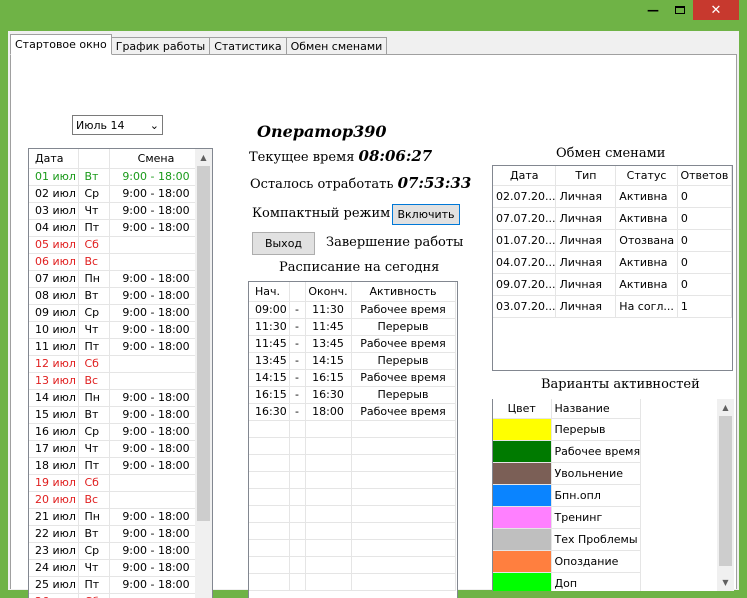 The height and width of the screenshot is (598, 747). What do you see at coordinates (116, 483) in the screenshot?
I see `shift-row: 19 июл Сб` at bounding box center [116, 483].